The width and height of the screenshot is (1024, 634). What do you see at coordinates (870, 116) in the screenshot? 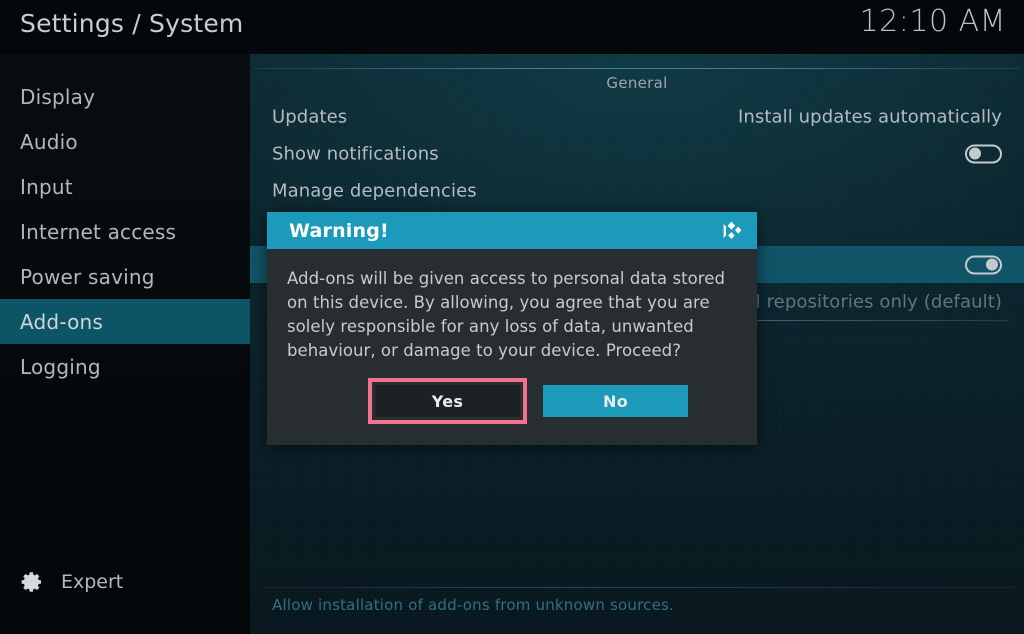
I see `setting-value: Install updates automatically` at bounding box center [870, 116].